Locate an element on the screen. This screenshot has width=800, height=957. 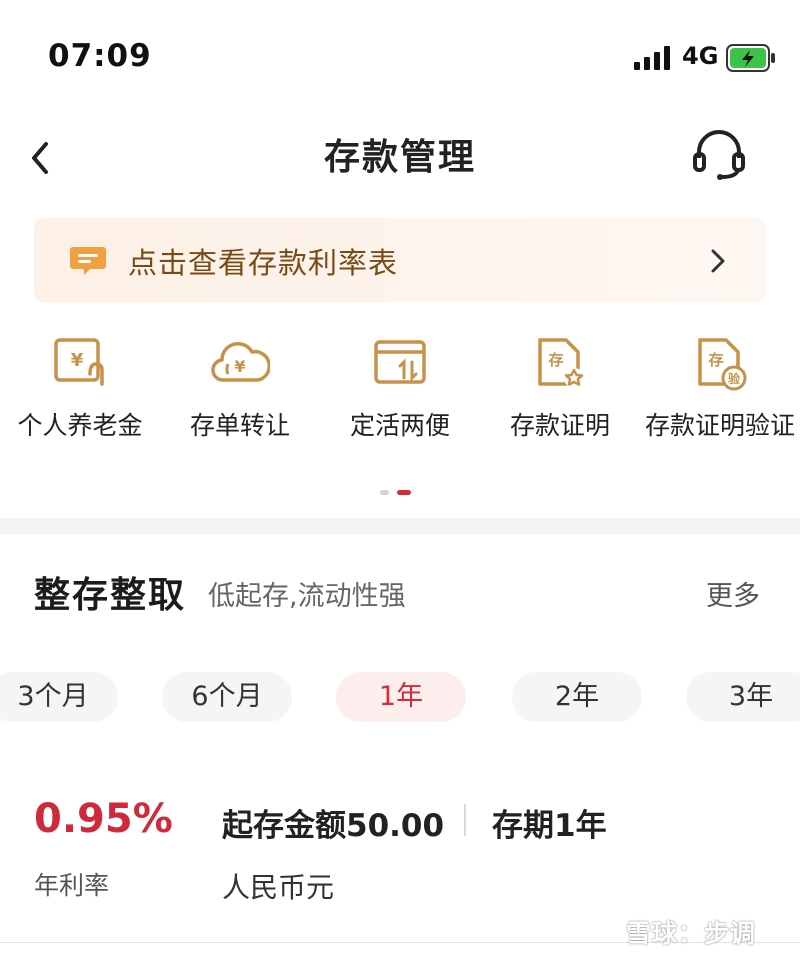
interest-rate-label: 年利率 is located at coordinates (72, 885).